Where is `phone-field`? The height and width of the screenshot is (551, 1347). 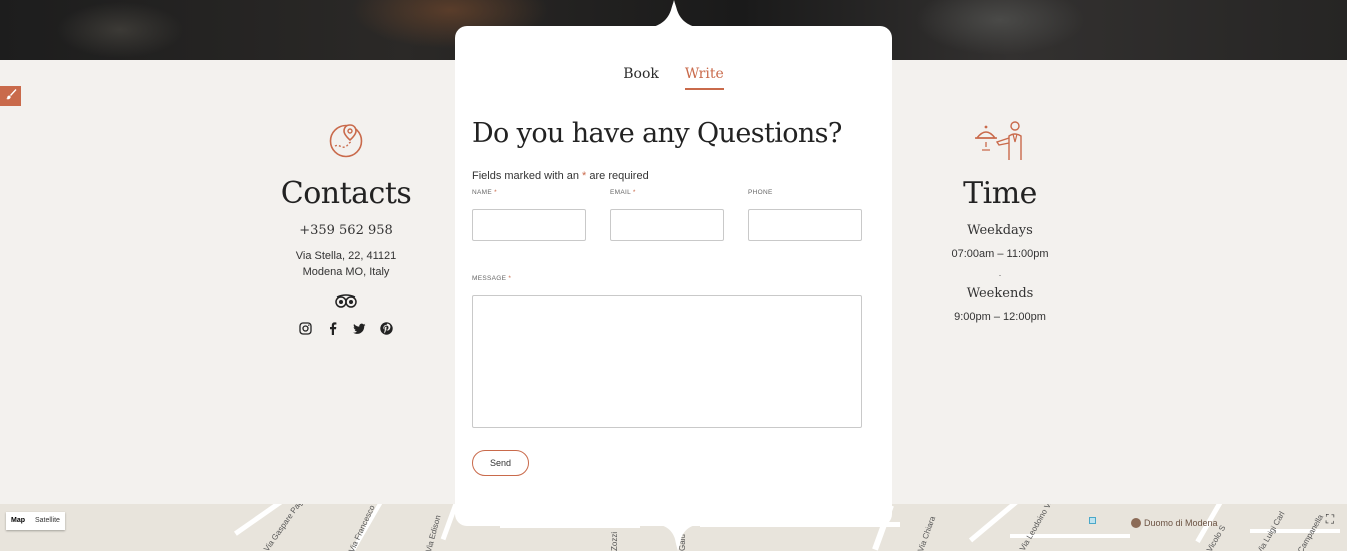 phone-field is located at coordinates (805, 225).